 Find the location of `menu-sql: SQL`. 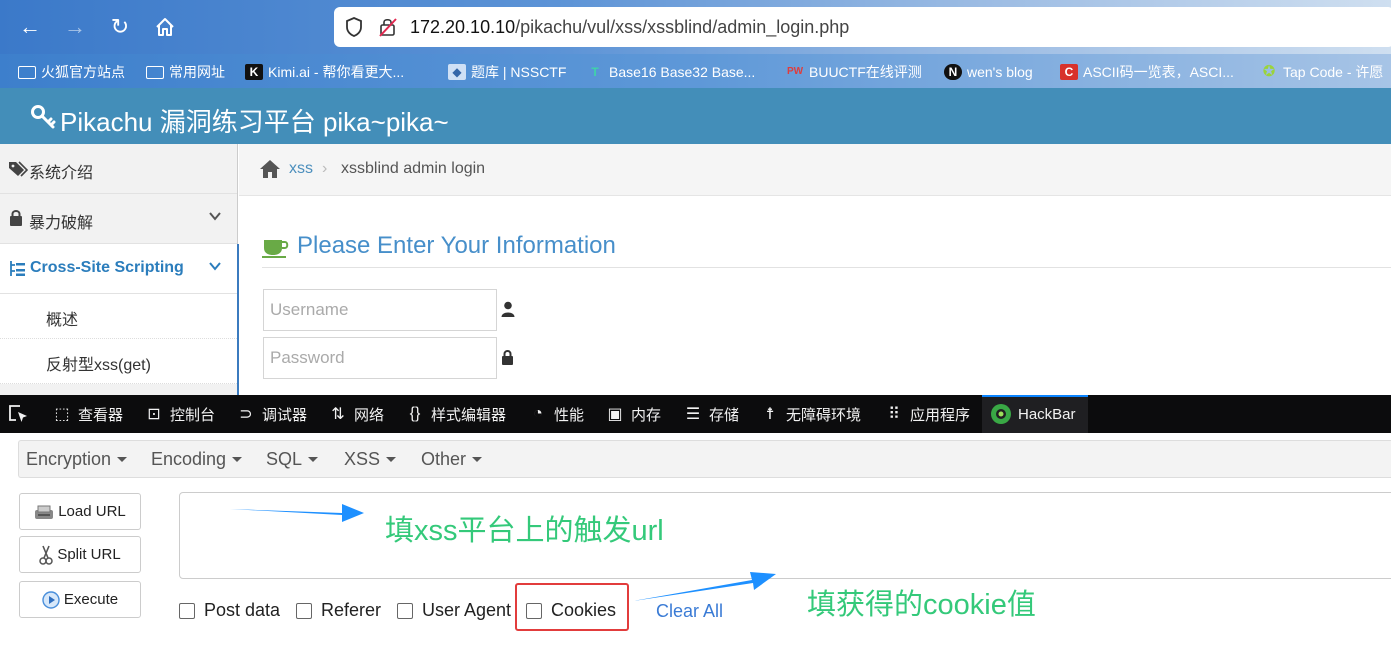

menu-sql: SQL is located at coordinates (292, 459).